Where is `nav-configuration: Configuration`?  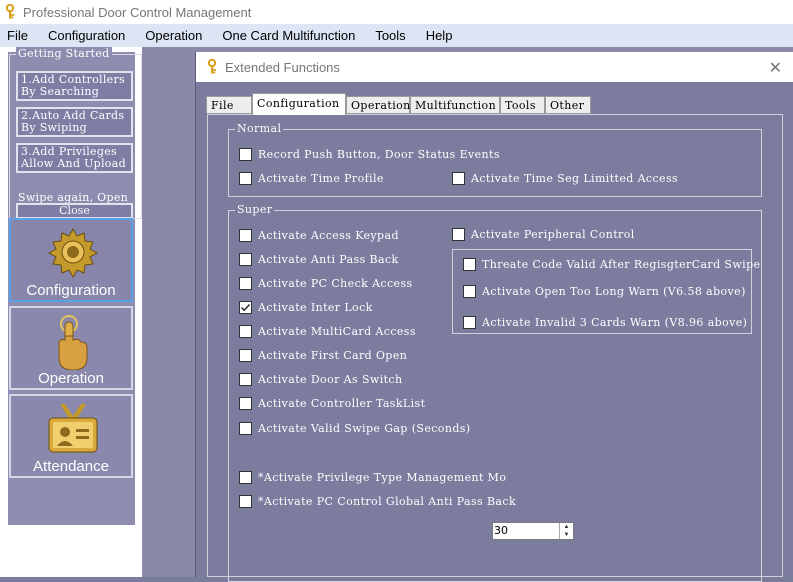 nav-configuration: Configuration is located at coordinates (71, 260).